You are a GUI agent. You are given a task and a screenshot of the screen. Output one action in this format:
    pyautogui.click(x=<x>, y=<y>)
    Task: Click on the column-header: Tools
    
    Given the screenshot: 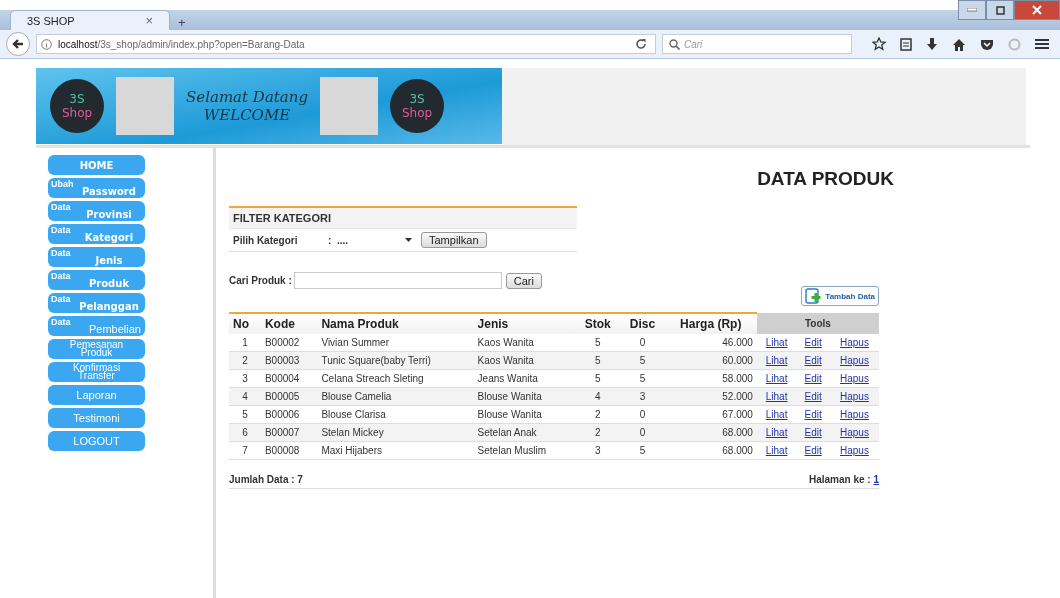 What is the action you would take?
    pyautogui.click(x=817, y=323)
    